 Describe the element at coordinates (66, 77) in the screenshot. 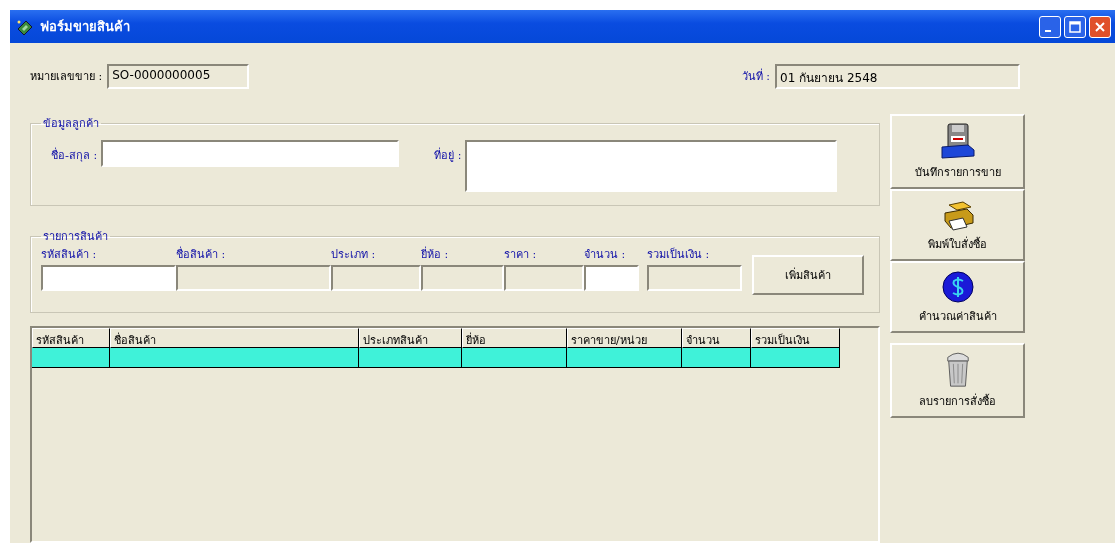

I see `field-label: หมายเลขขาย :` at that location.